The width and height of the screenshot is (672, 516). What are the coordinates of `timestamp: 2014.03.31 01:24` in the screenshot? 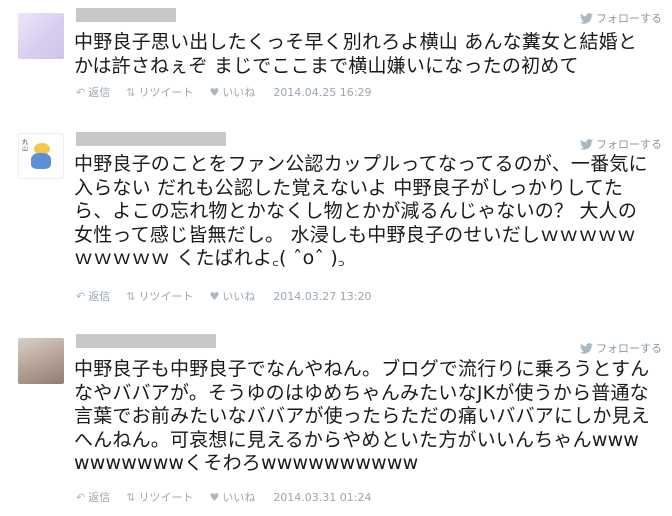 It's located at (322, 497).